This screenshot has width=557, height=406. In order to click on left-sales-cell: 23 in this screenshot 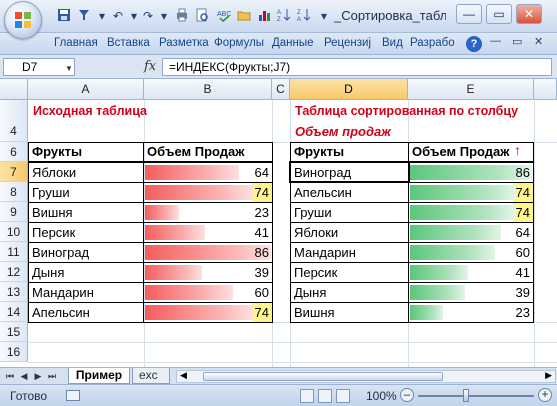, I will do `click(208, 212)`.